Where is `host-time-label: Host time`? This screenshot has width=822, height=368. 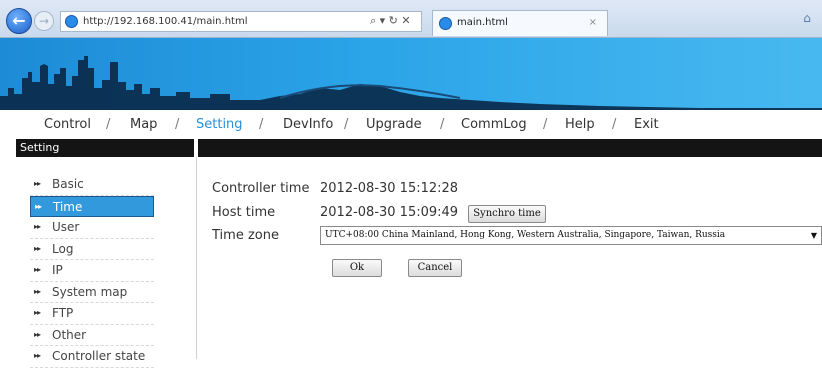
host-time-label: Host time is located at coordinates (244, 212).